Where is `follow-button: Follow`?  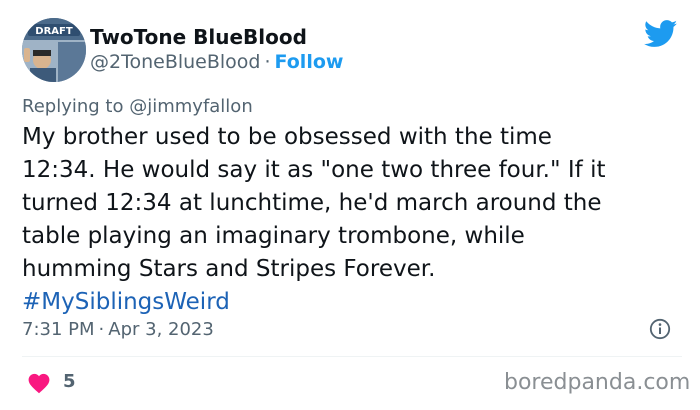
follow-button: Follow is located at coordinates (309, 62).